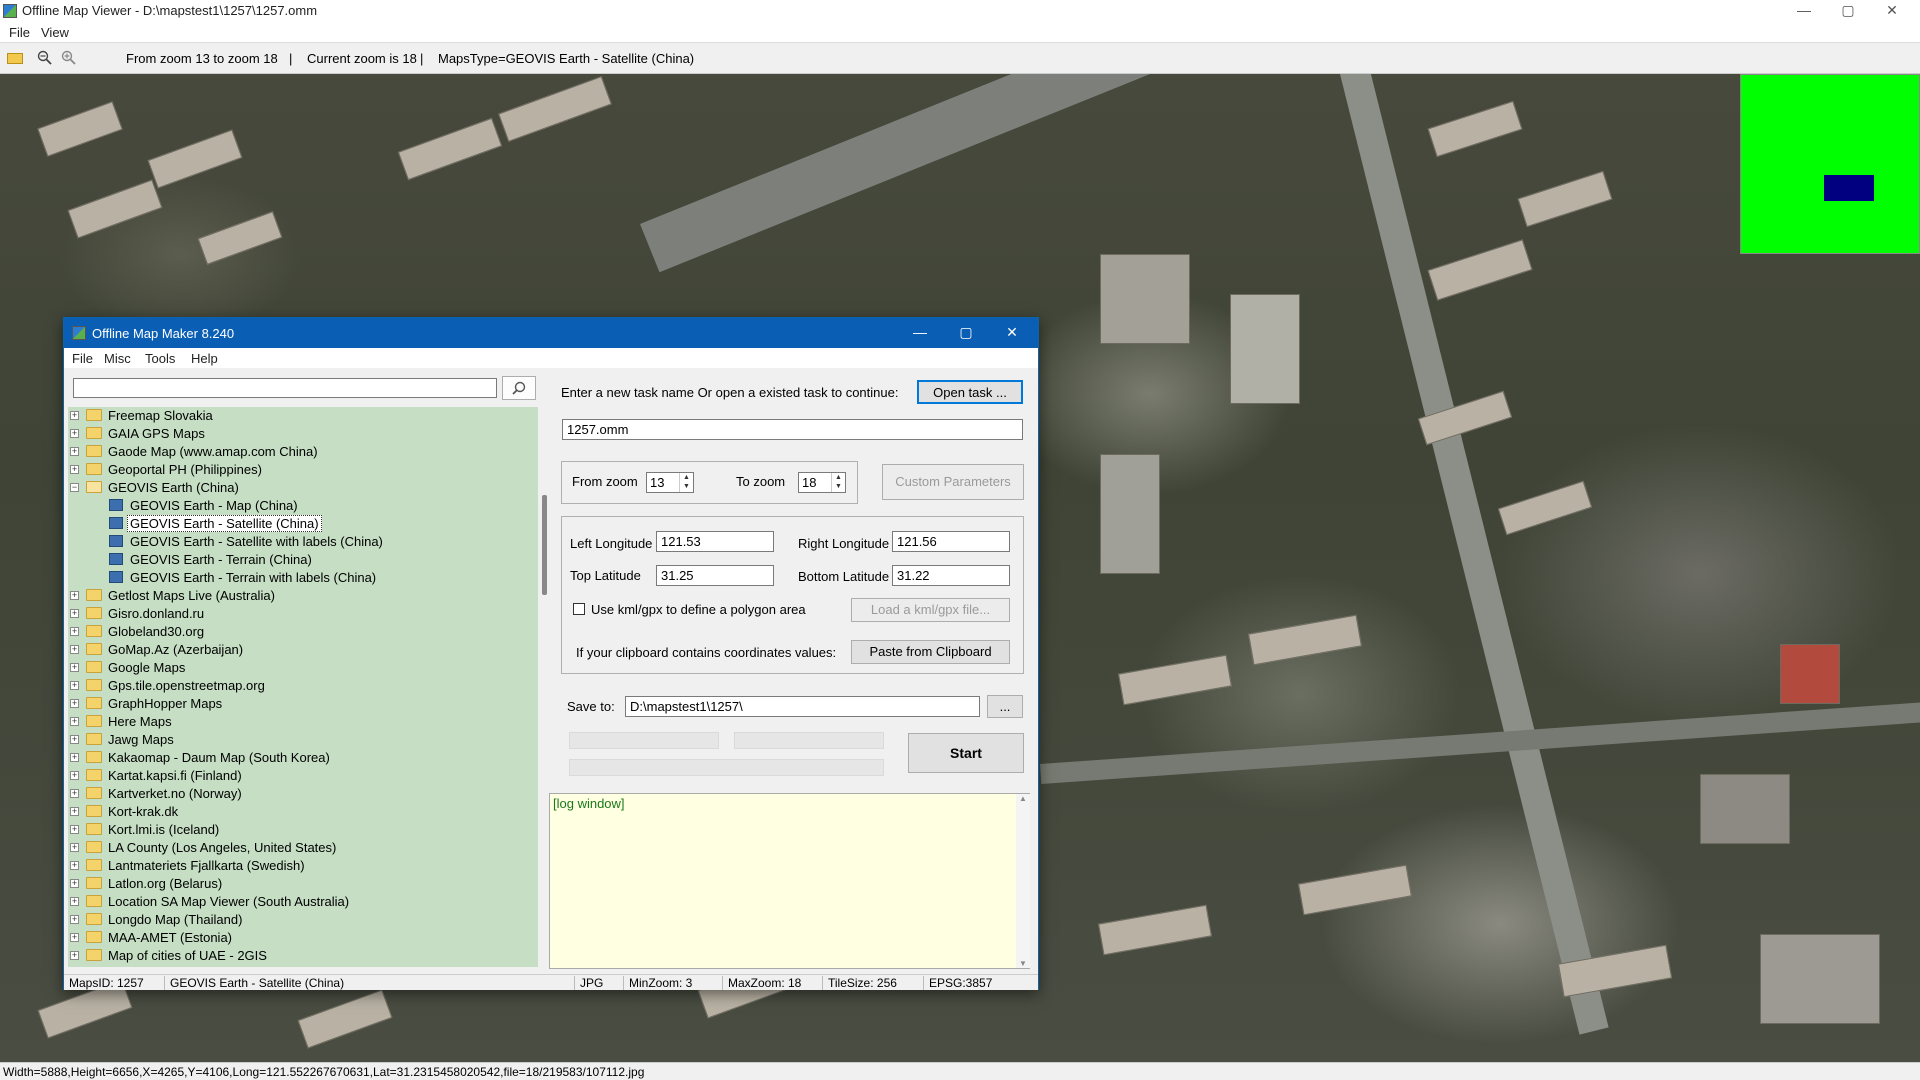 The image size is (1920, 1080). What do you see at coordinates (1892, 11) in the screenshot?
I see `close-button: ✕` at bounding box center [1892, 11].